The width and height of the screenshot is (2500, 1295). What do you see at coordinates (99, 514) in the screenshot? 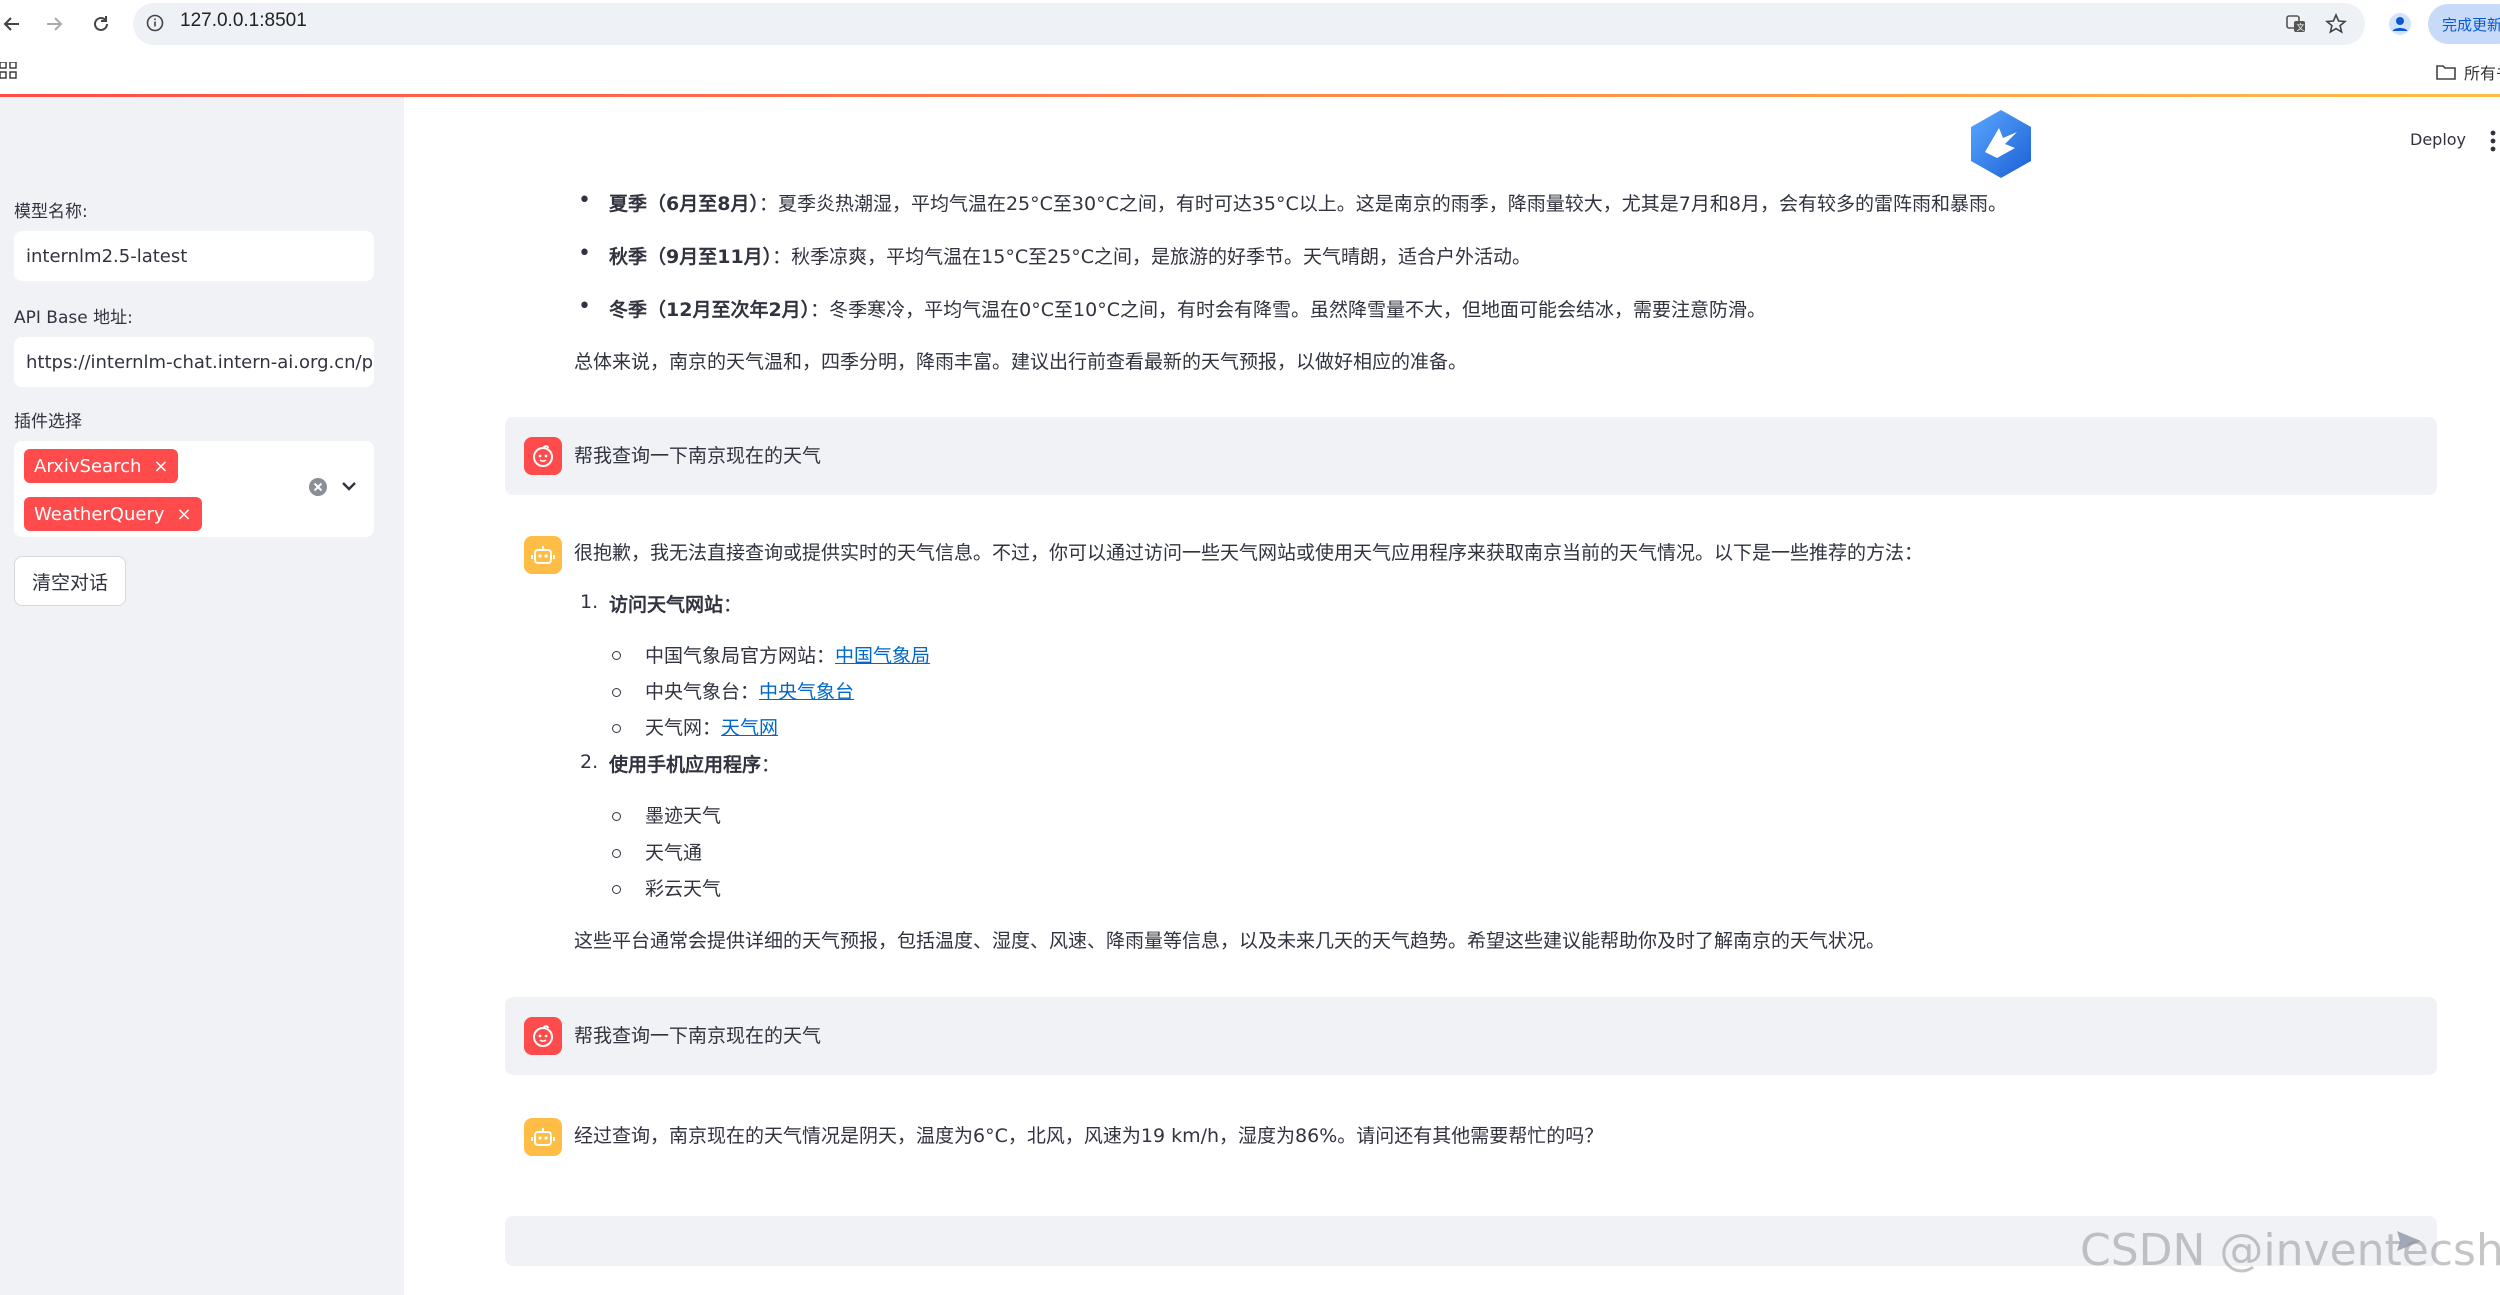
I see `plugin-tag-label: WeatherQuery` at bounding box center [99, 514].